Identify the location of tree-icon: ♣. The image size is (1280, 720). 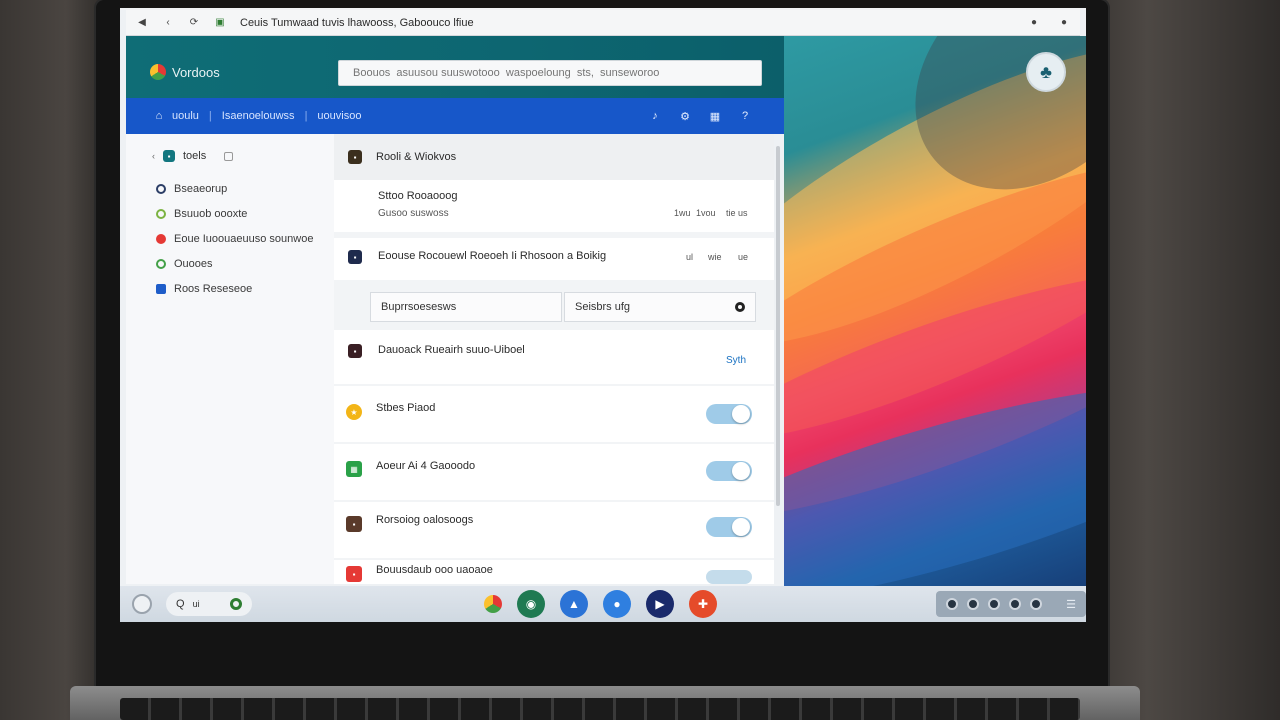
(1046, 71).